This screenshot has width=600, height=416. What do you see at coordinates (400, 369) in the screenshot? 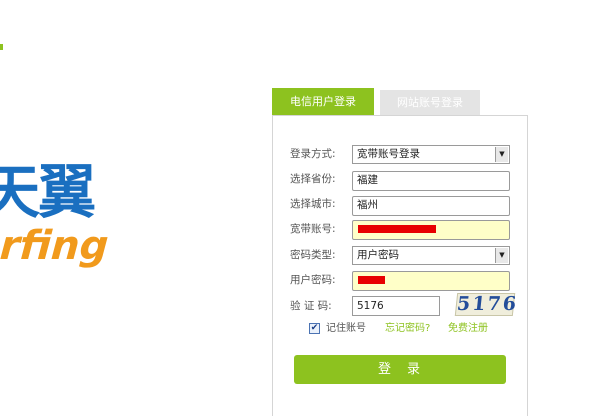
I see `login-button: 登录` at bounding box center [400, 369].